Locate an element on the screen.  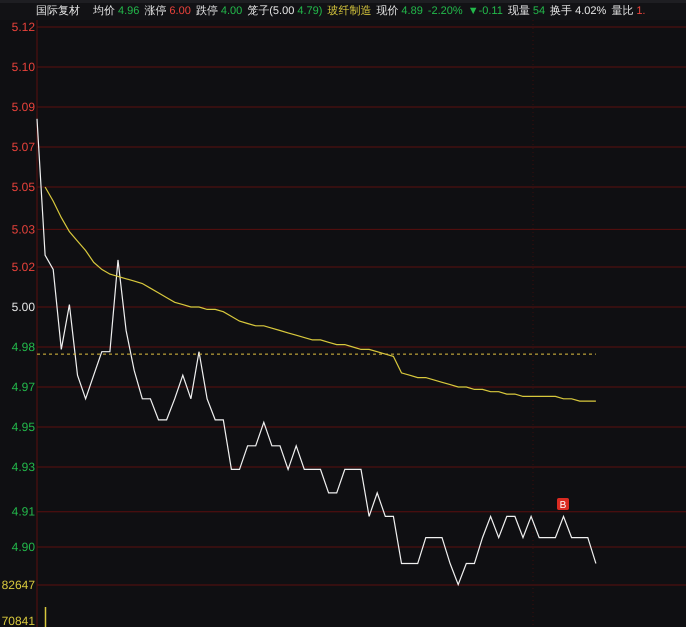
axis-label: 4.97 is located at coordinates (23, 387).